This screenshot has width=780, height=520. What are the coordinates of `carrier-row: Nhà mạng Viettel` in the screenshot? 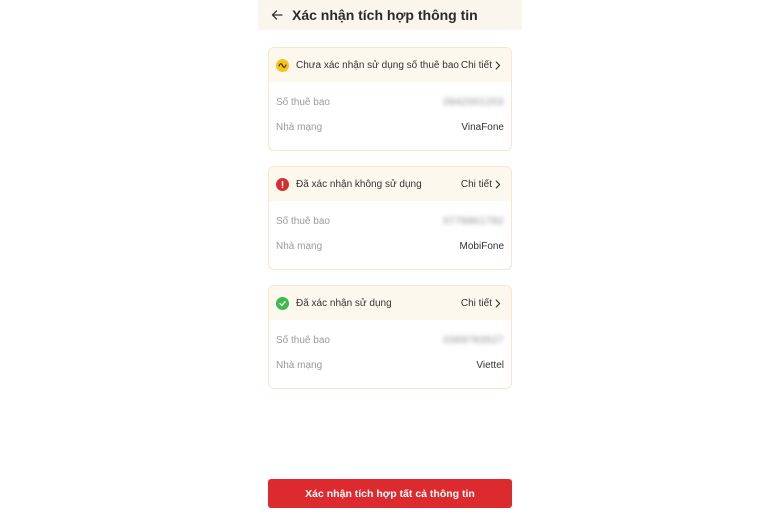 It's located at (390, 365).